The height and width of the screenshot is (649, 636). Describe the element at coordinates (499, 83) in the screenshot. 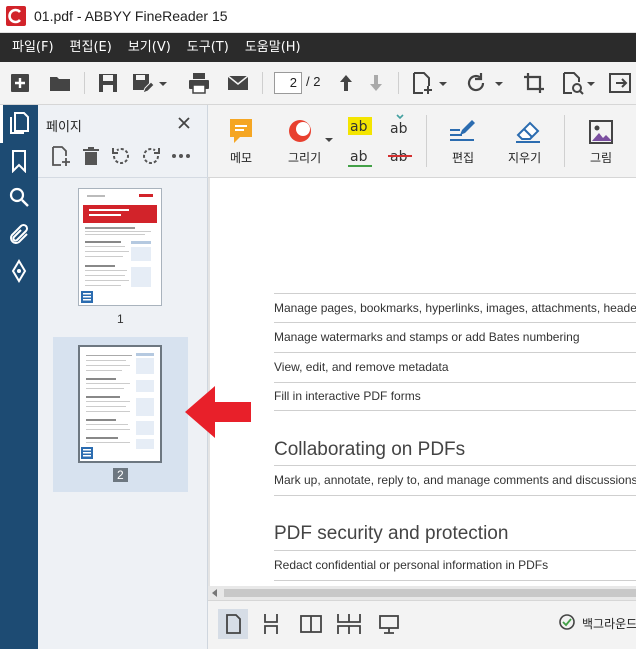

I see `rotate-dropdown-chevron-icon` at that location.